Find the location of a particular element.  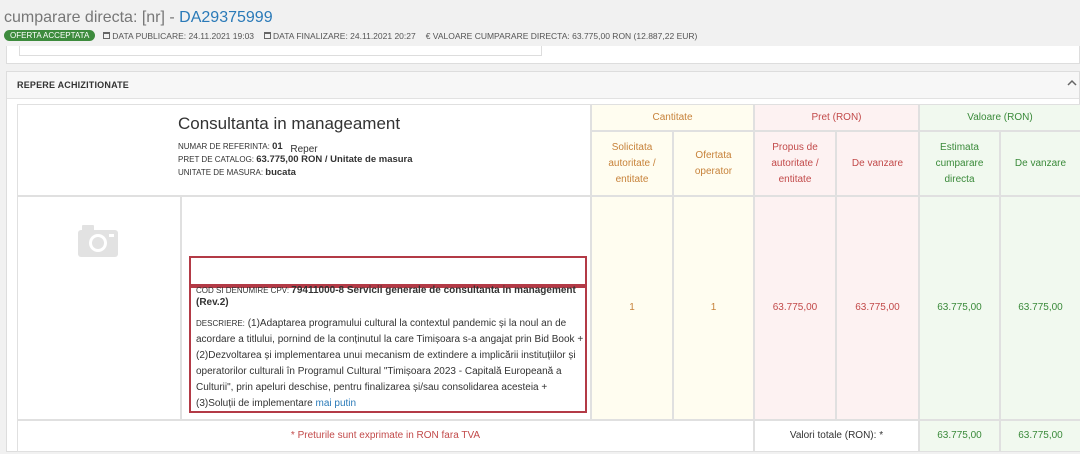

totals-label: Valori totale (RON): * is located at coordinates (836, 436).